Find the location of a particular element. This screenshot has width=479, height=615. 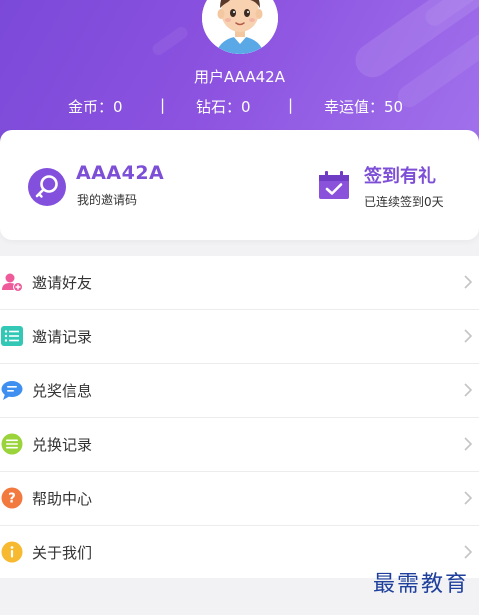

menu-item-label: 邀请记录 is located at coordinates (62, 337).